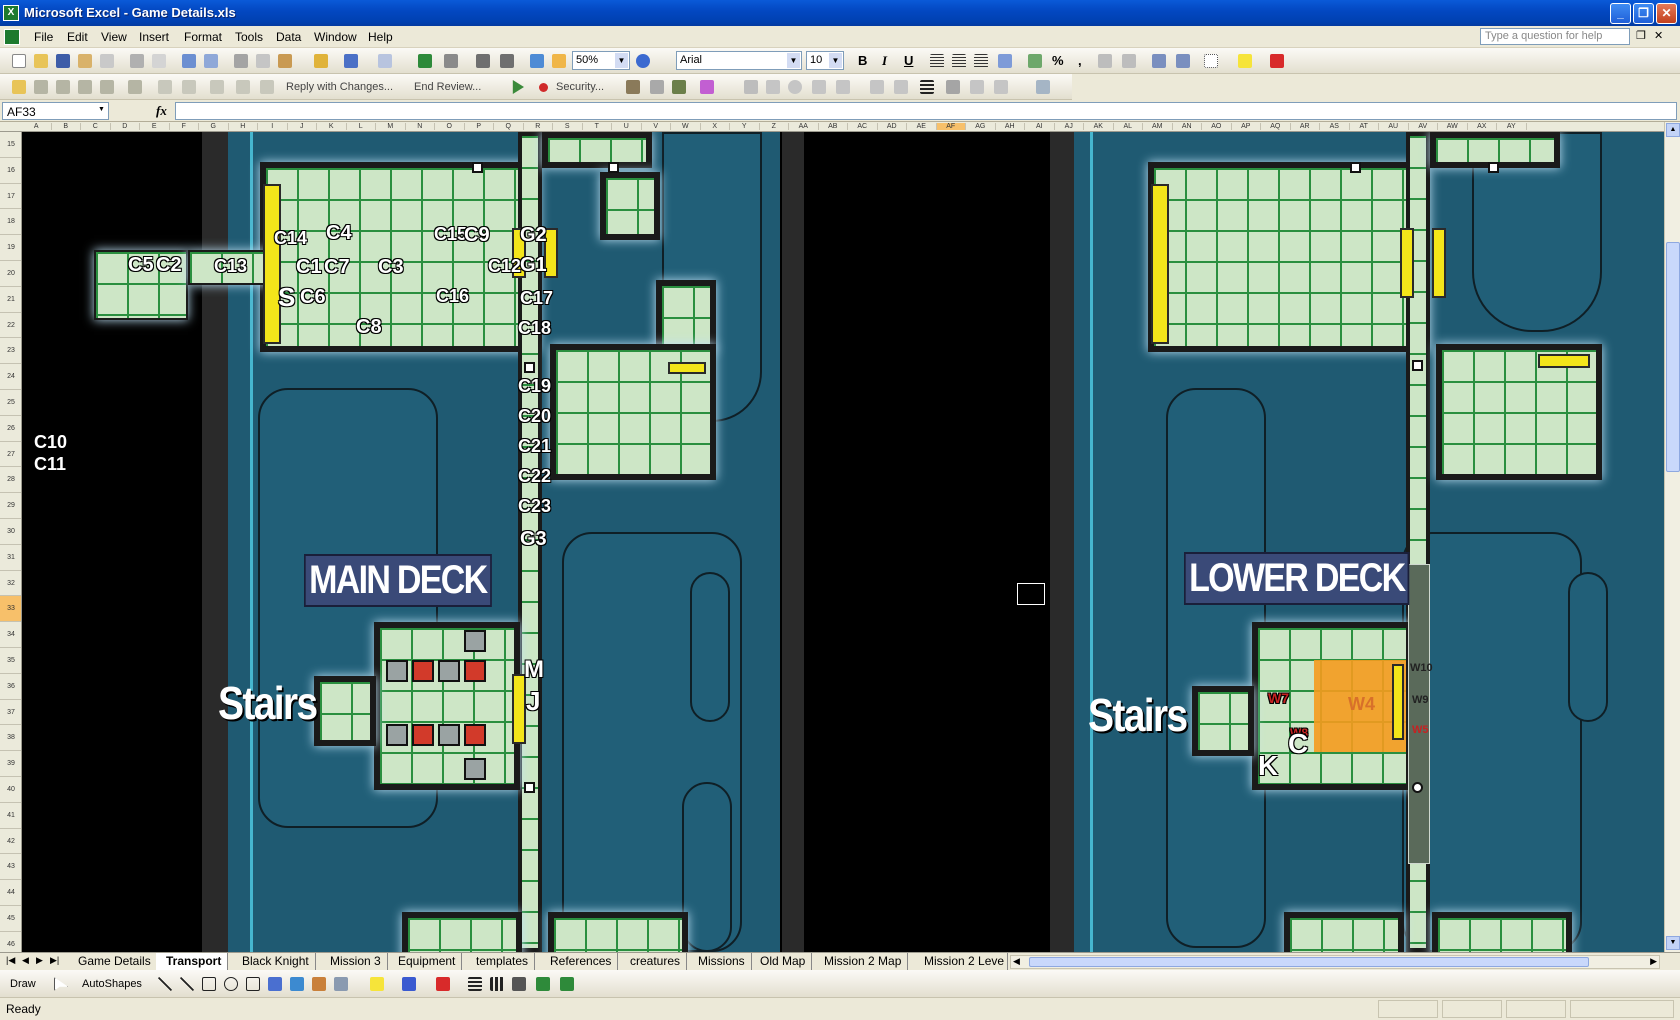  Describe the element at coordinates (953, 87) in the screenshot. I see `crop-icon` at that location.